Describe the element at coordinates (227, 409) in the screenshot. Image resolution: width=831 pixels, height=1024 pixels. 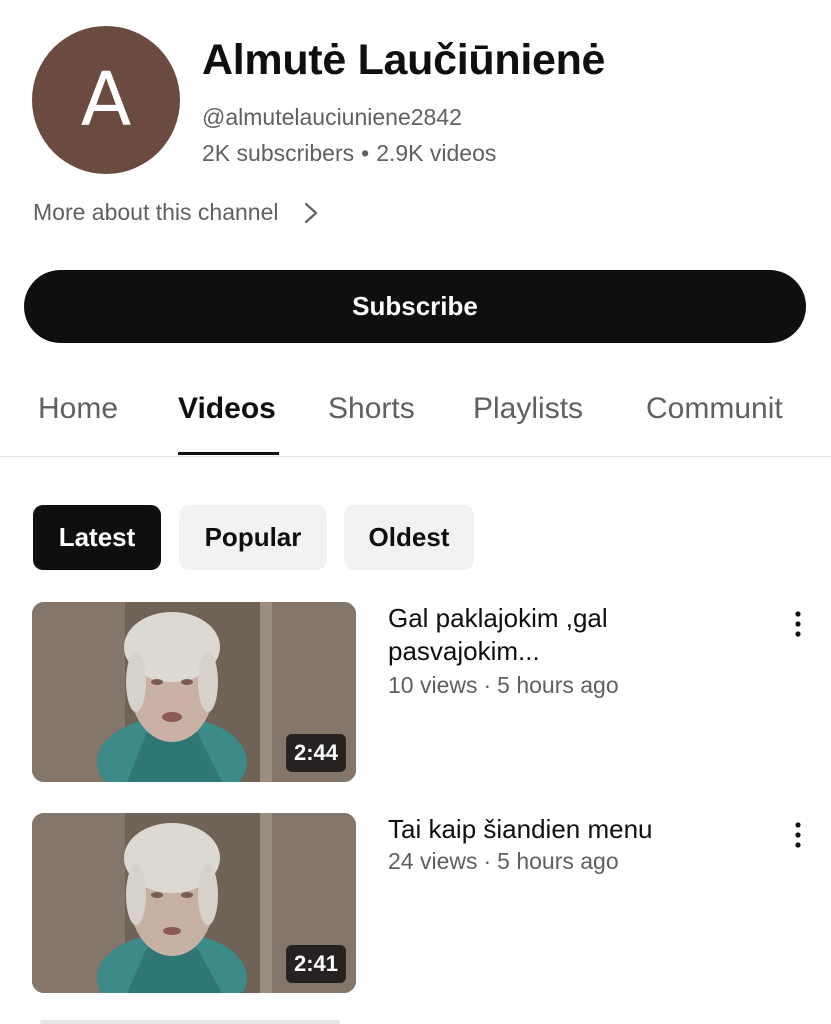
I see `tab-videos: Videos` at that location.